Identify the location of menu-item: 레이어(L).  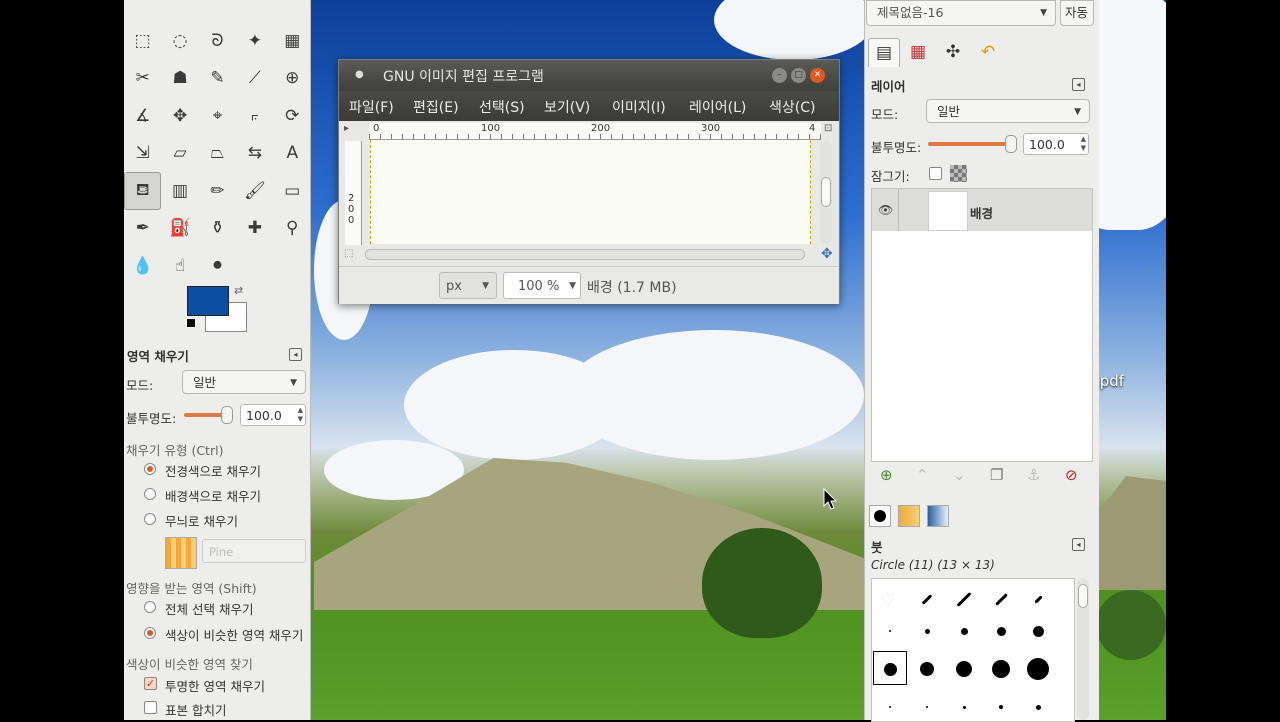
(717, 107).